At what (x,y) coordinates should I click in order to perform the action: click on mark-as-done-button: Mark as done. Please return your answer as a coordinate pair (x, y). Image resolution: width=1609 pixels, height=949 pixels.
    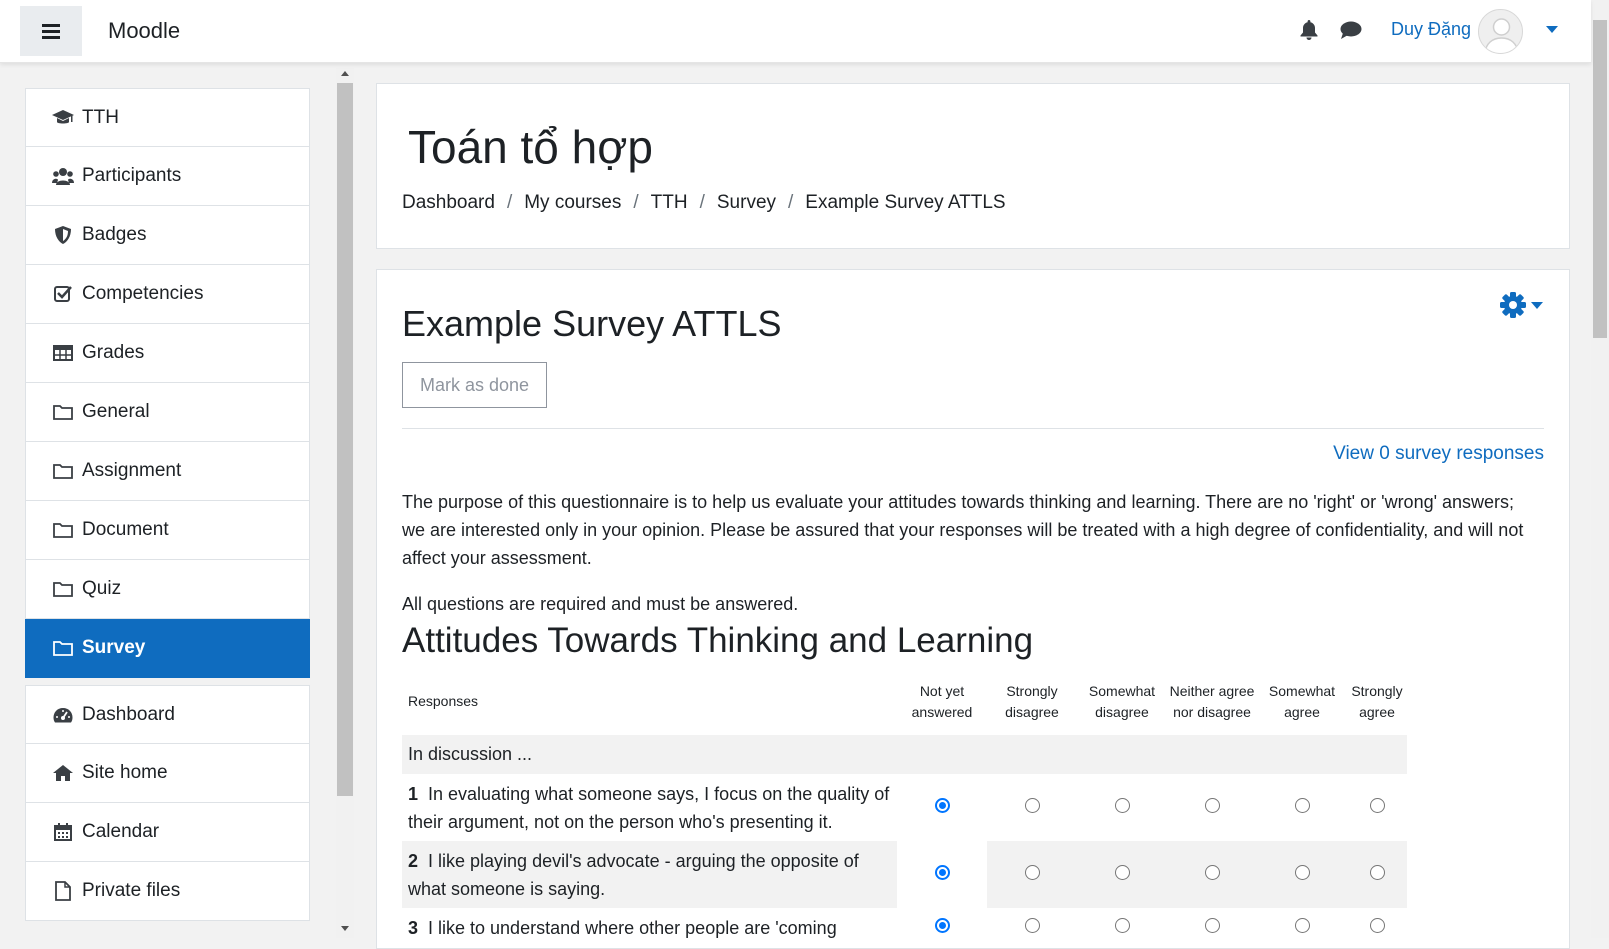
    Looking at the image, I should click on (474, 385).